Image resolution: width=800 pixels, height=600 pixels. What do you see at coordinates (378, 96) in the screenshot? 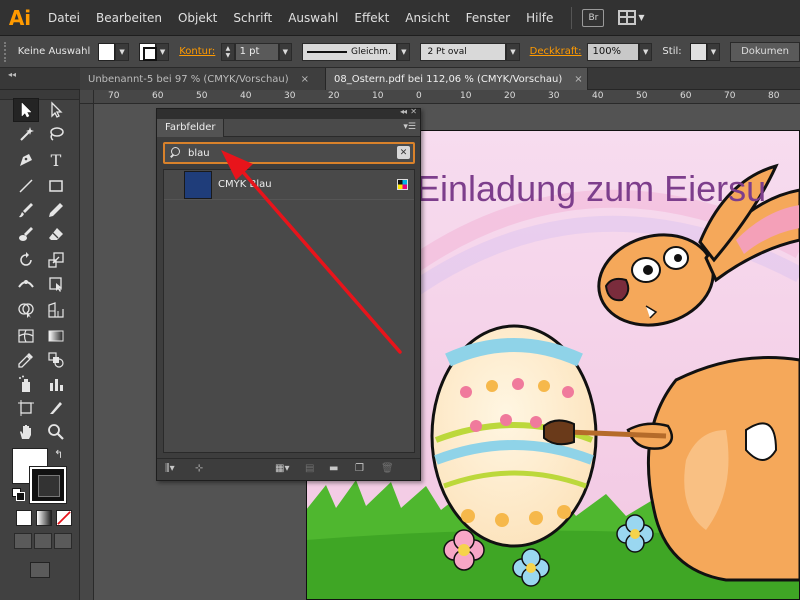
I see `ruler-label: 10` at bounding box center [378, 96].